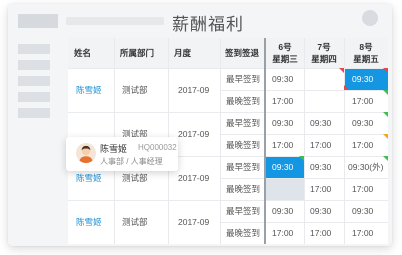 This screenshot has width=402, height=255. Describe the element at coordinates (366, 53) in the screenshot. I see `header-day: 8号 星期五` at that location.